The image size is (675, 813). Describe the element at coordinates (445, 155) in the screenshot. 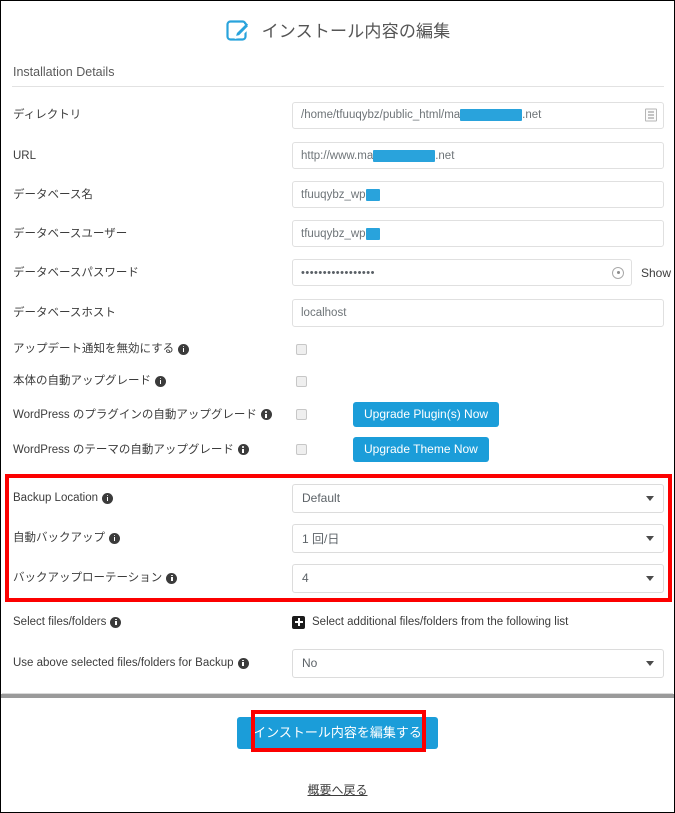

I see `url-value-suffix: .net` at that location.